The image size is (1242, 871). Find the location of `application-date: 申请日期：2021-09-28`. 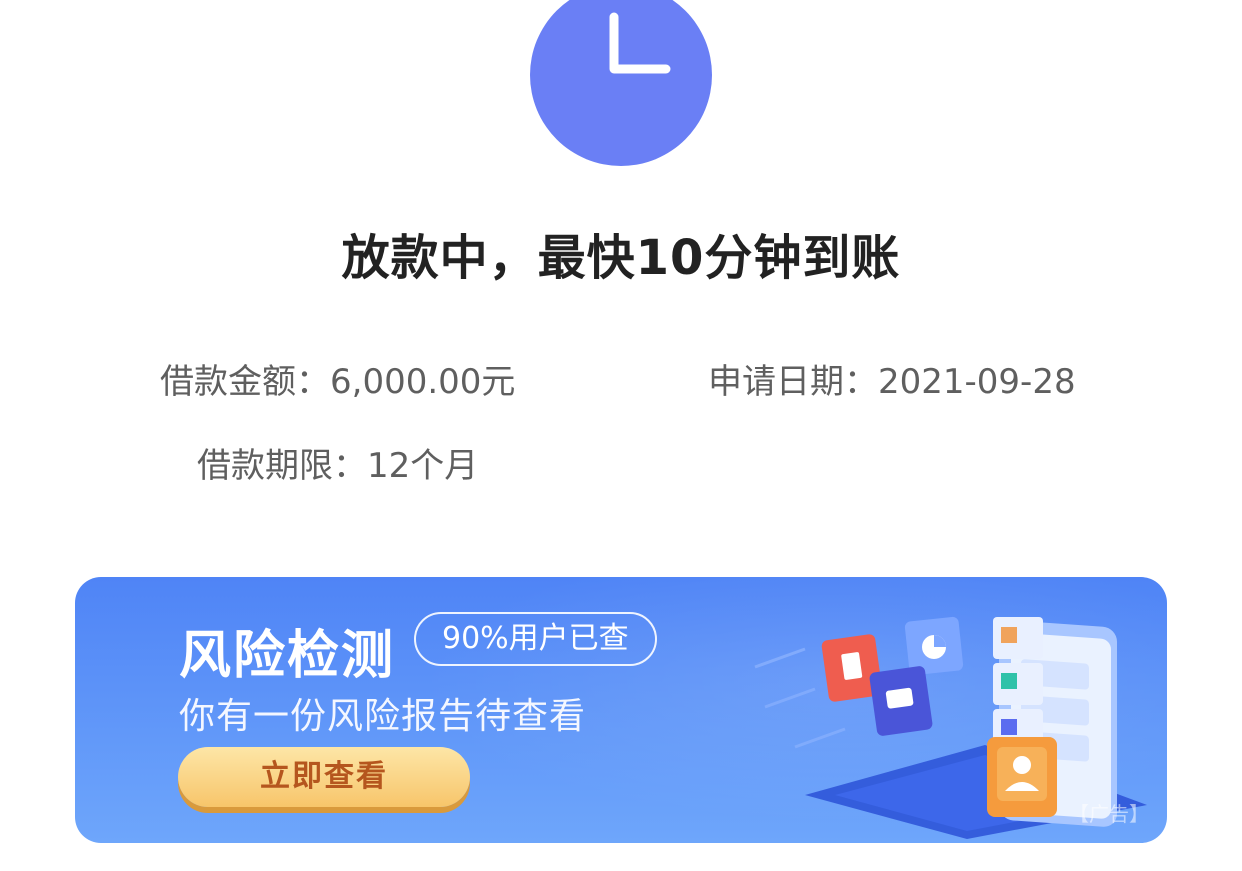

application-date: 申请日期：2021-09-28 is located at coordinates (892, 378).